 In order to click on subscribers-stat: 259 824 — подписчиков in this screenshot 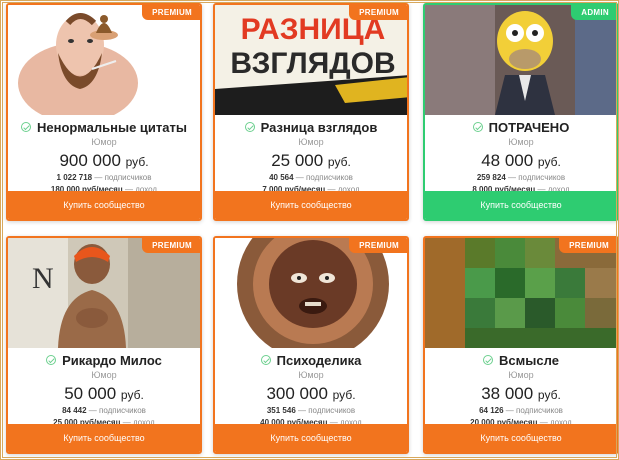, I will do `click(521, 177)`.